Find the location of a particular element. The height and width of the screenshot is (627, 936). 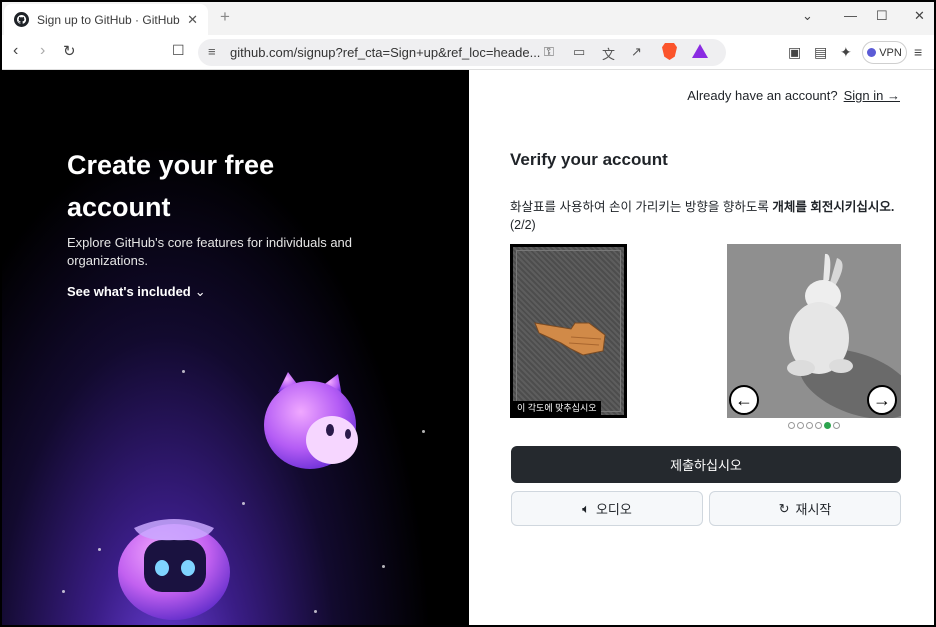

tab-github-signup: Sign up to GitHub · GitHub ✕ is located at coordinates (106, 19).